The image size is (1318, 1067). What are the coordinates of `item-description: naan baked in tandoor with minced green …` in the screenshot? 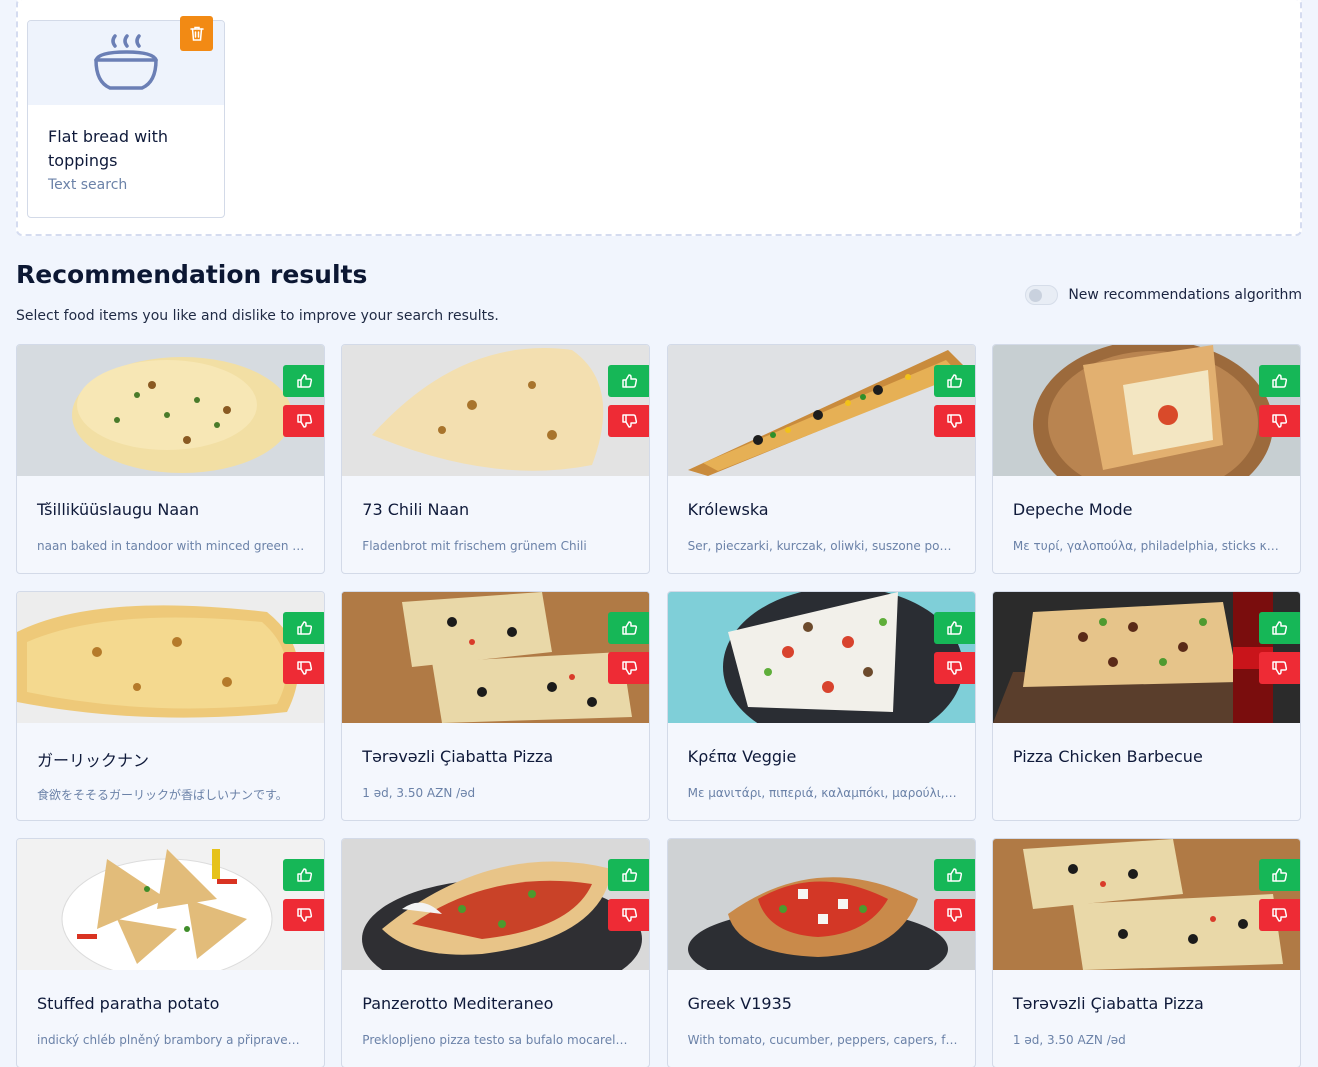 It's located at (172, 546).